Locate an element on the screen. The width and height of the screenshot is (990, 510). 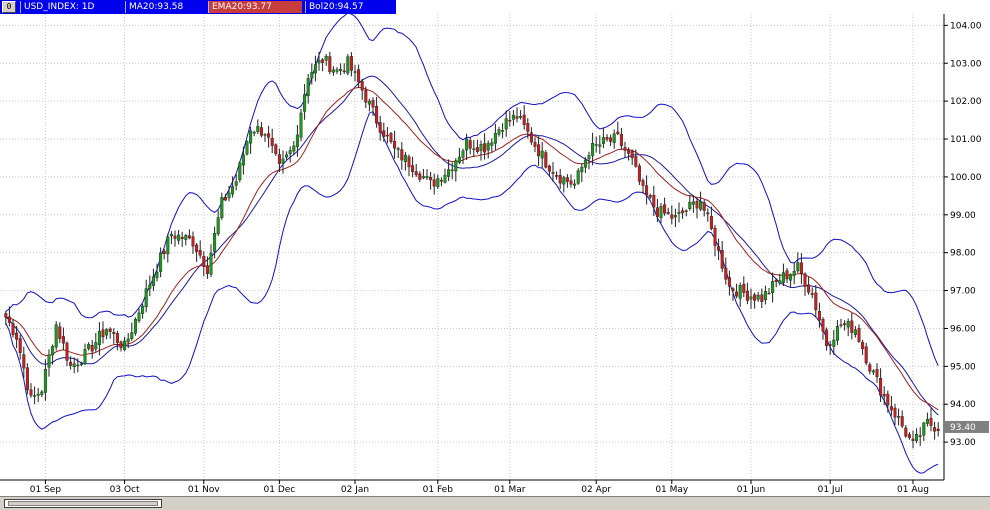
y-tick-label: 102.00 is located at coordinates (966, 102).